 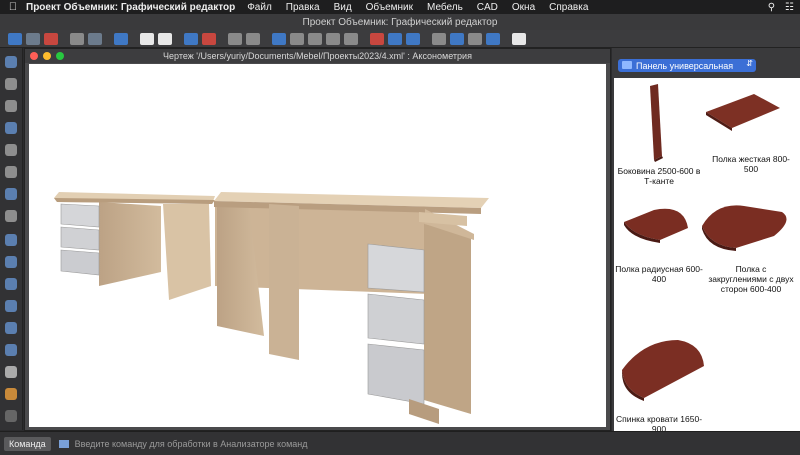 I want to click on minimize-window-button, so click(x=47, y=56).